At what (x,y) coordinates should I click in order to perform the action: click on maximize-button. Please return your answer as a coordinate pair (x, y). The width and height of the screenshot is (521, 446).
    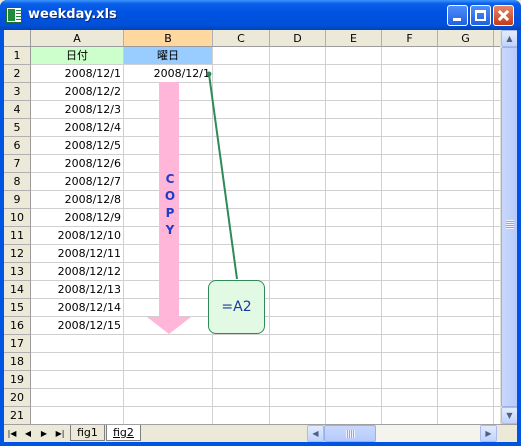
    Looking at the image, I should click on (480, 15).